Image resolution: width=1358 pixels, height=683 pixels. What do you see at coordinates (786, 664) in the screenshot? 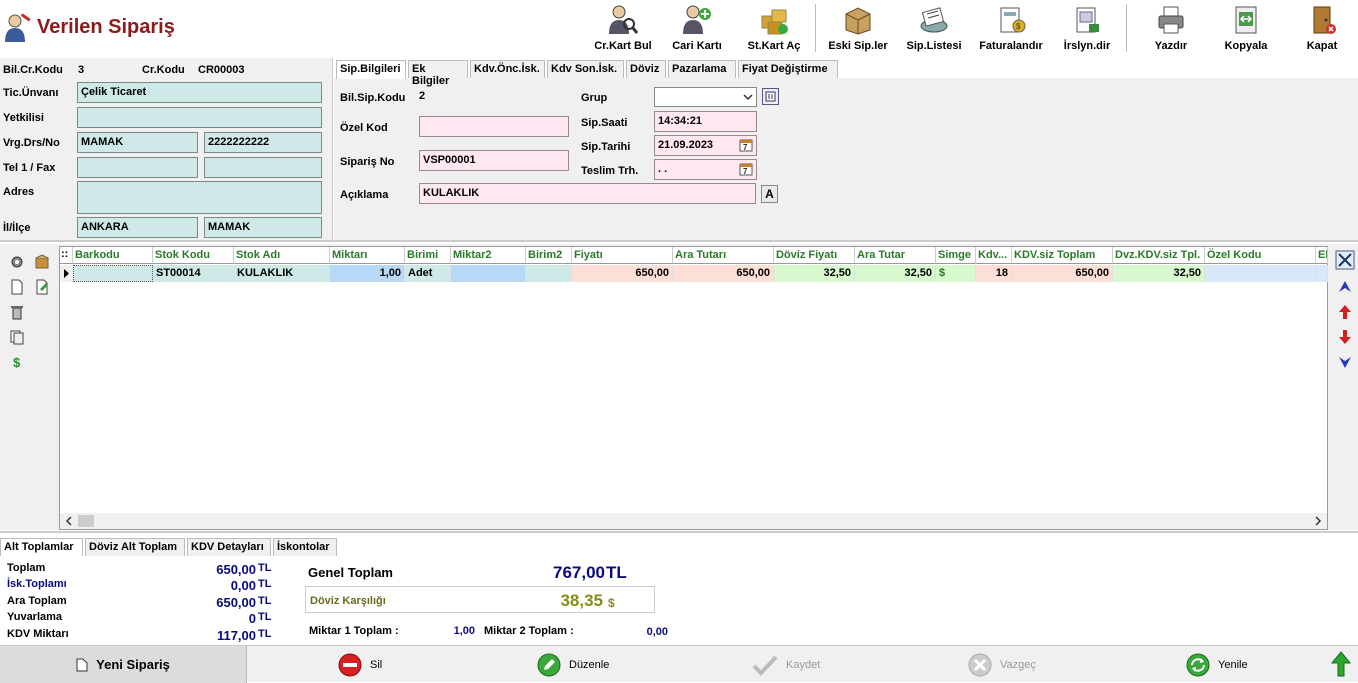
I see `kaydet-button: Kaydet` at bounding box center [786, 664].